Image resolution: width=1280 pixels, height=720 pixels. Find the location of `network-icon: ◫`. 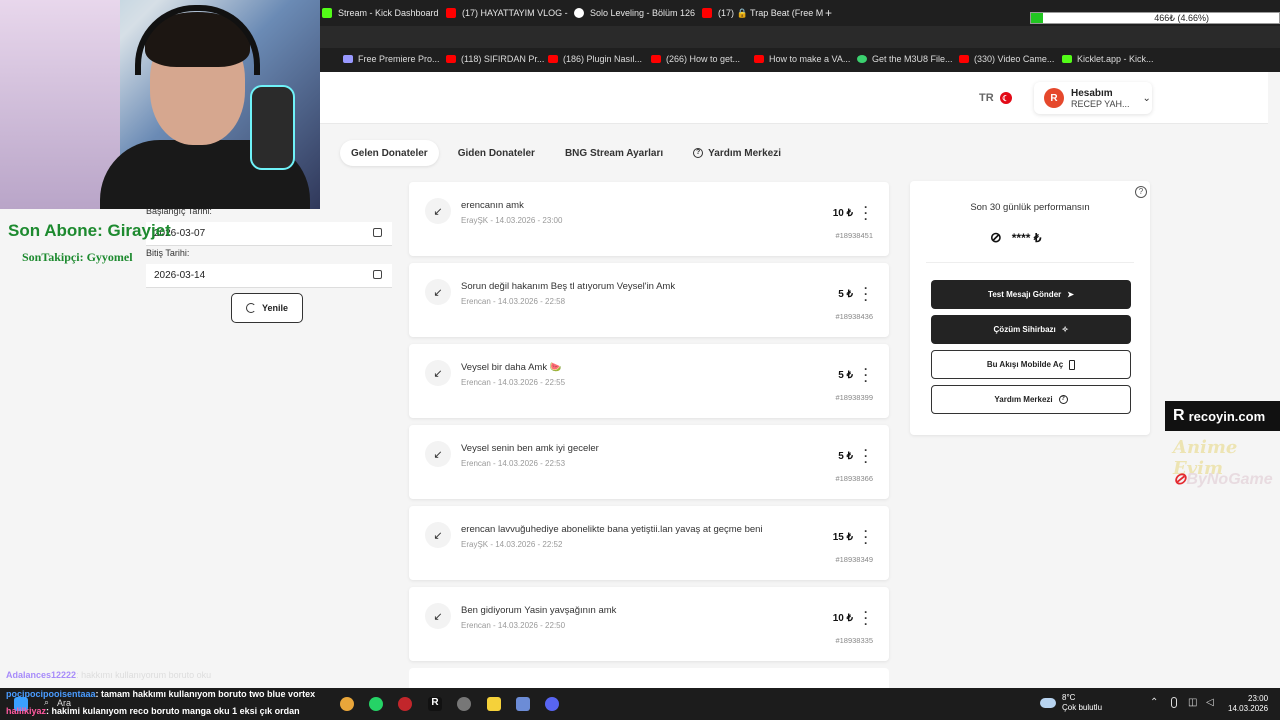

network-icon: ◫ is located at coordinates (1192, 702).